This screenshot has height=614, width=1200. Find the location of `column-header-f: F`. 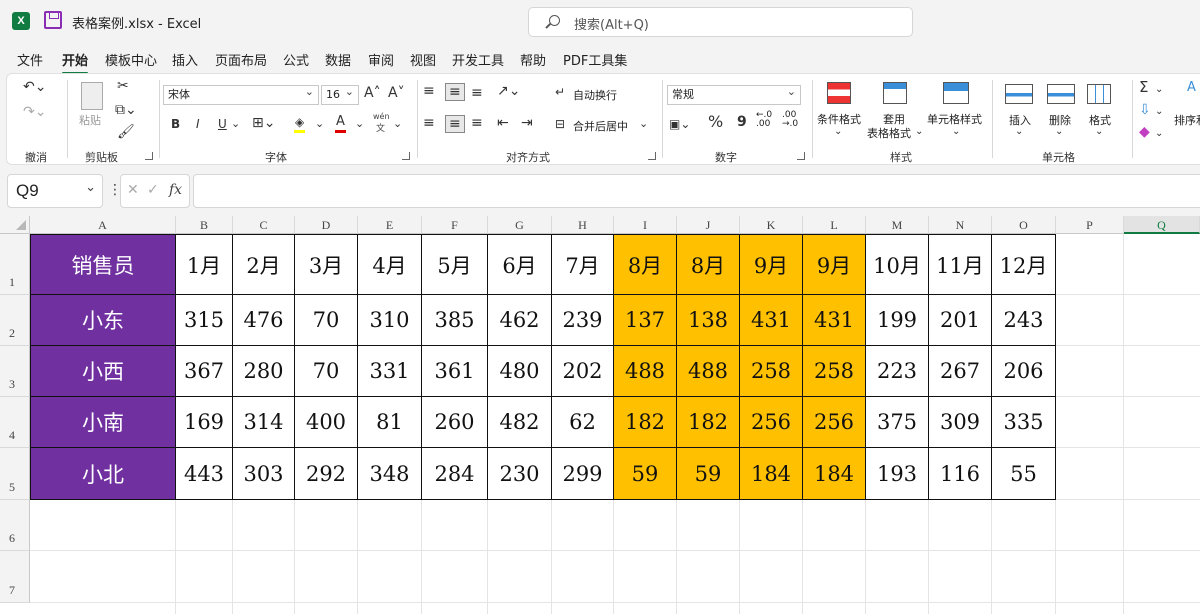

column-header-f: F is located at coordinates (455, 225).